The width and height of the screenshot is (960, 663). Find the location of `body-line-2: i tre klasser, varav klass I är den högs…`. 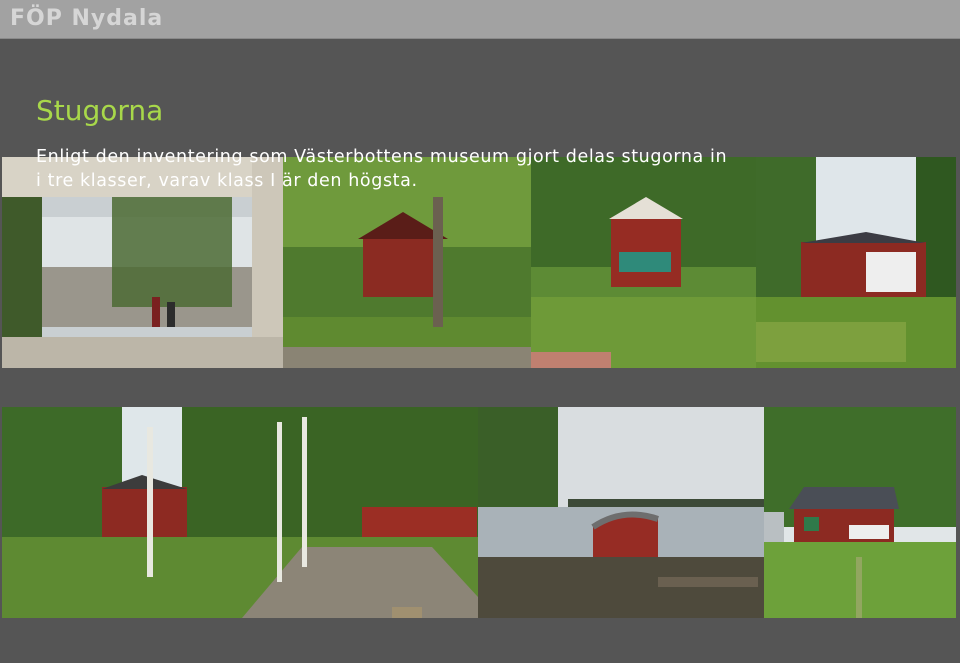

body-line-2: i tre klasser, varav klass I är den högs… is located at coordinates (227, 181).